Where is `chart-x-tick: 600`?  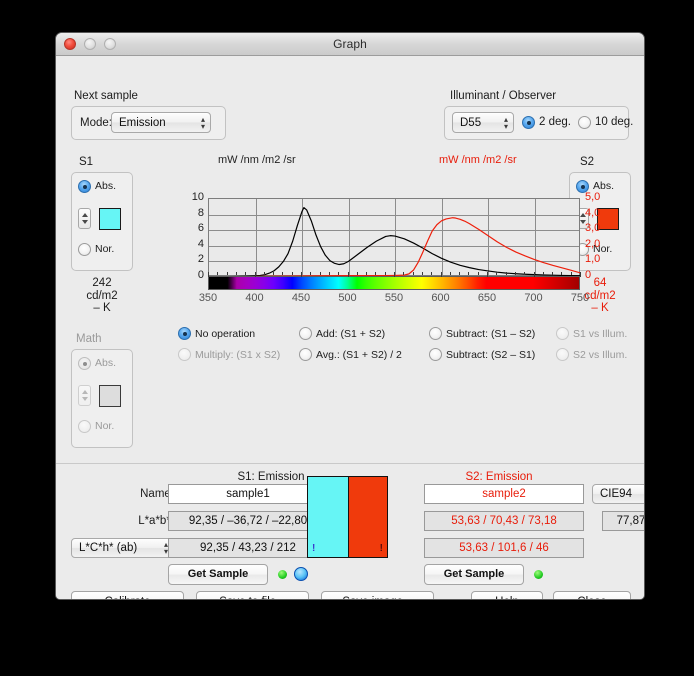 chart-x-tick: 600 is located at coordinates (440, 298).